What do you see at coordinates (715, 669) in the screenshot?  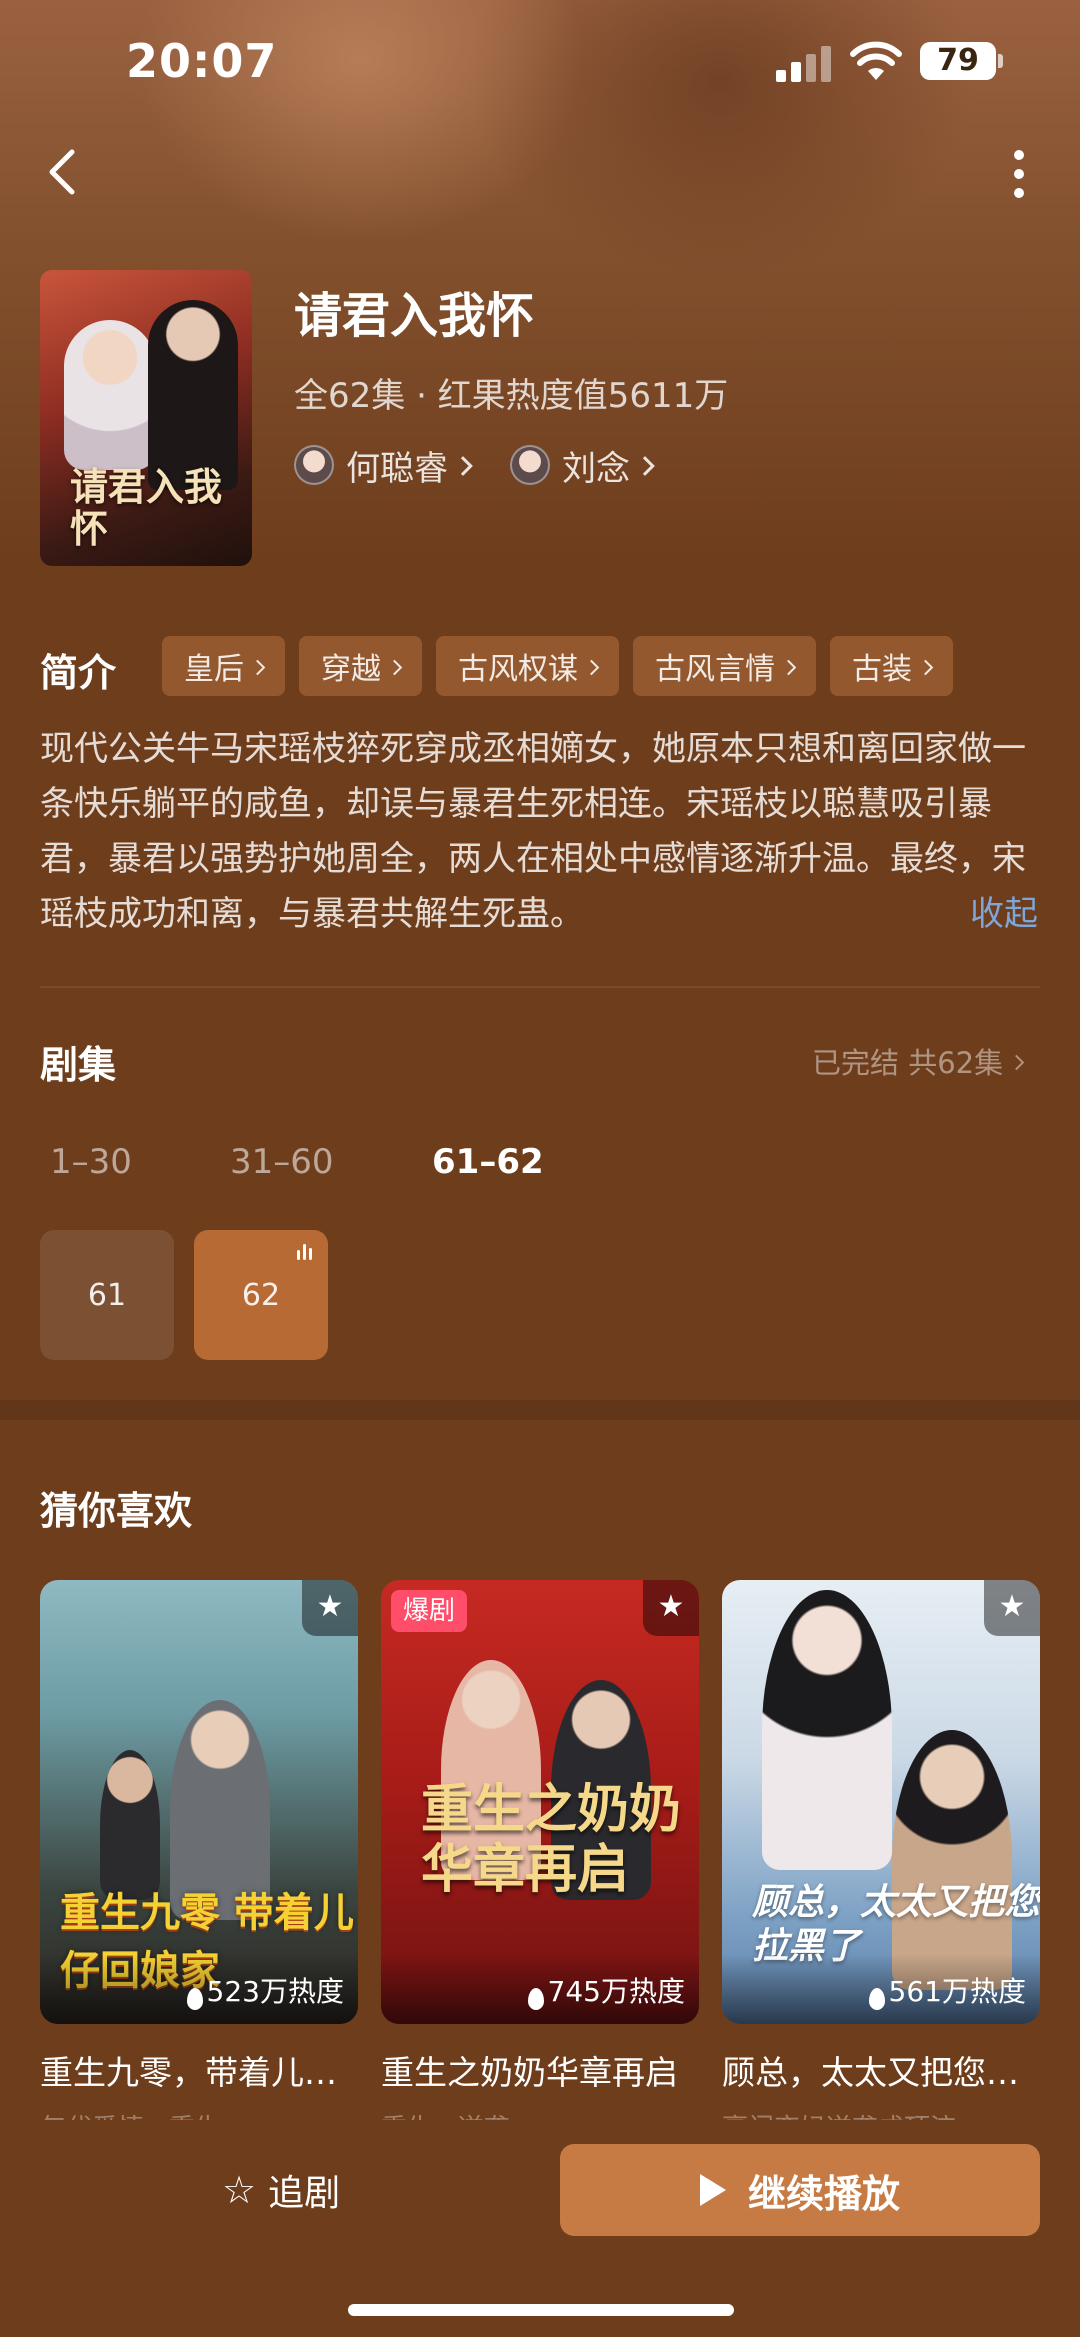 I see `tag-label: 古风言情` at bounding box center [715, 669].